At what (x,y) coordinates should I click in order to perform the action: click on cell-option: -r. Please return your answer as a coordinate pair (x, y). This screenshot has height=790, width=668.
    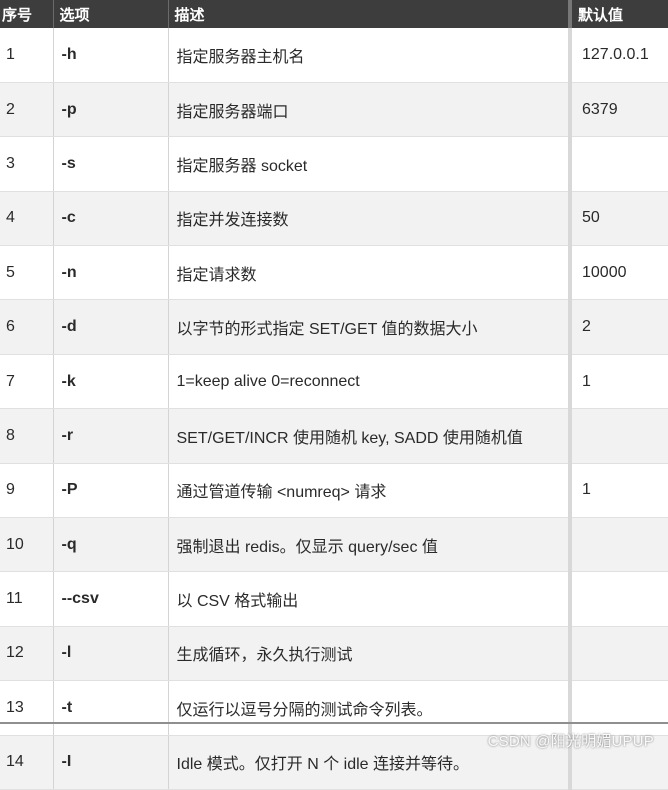
    Looking at the image, I should click on (111, 436).